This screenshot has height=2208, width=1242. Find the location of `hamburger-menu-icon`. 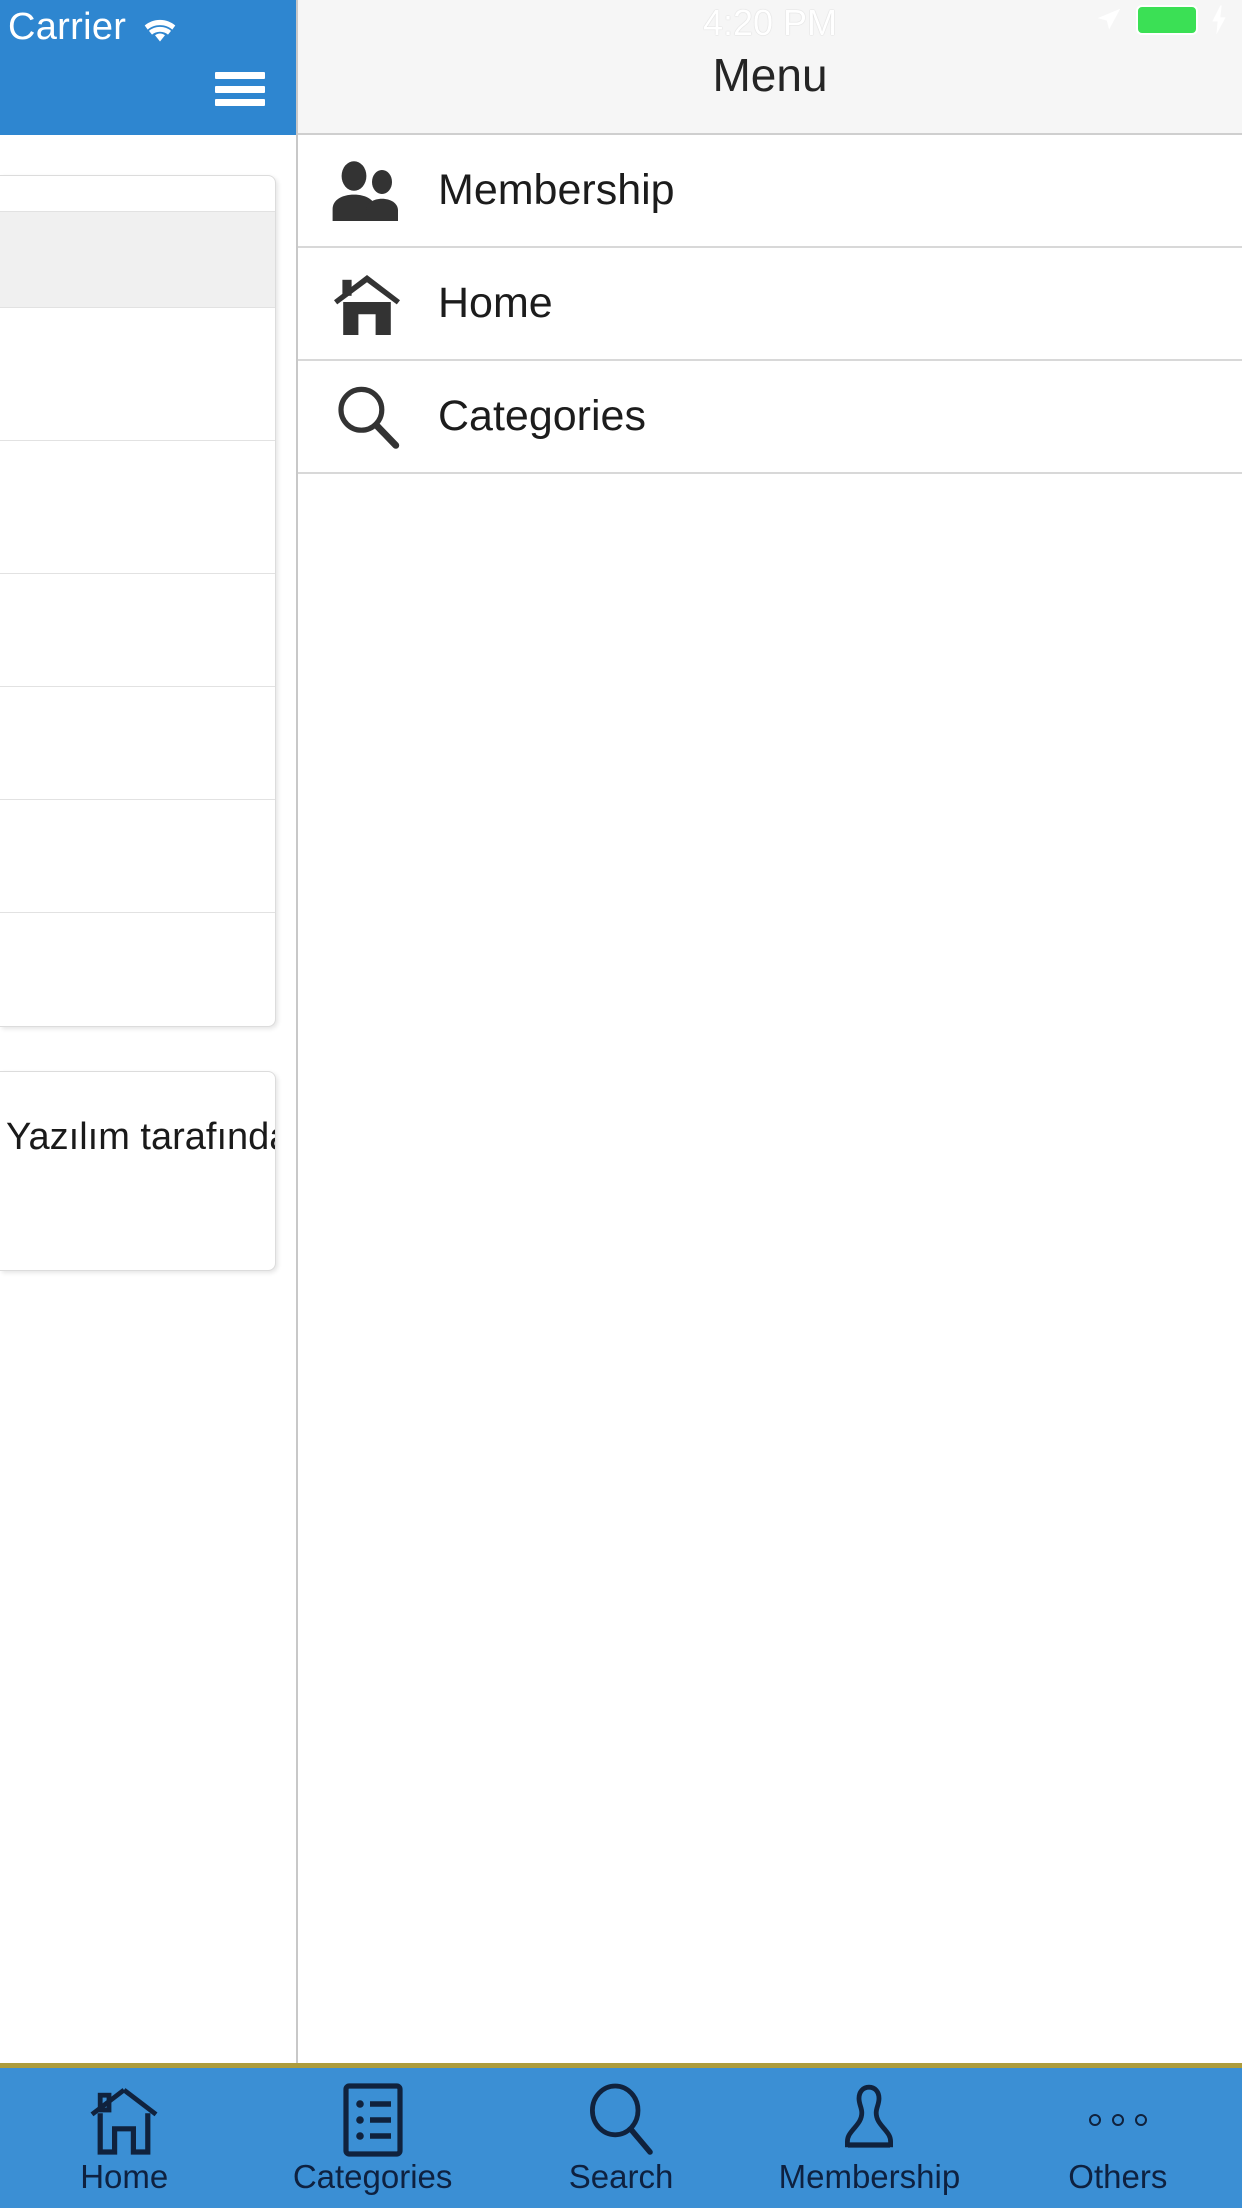

hamburger-menu-icon is located at coordinates (240, 89).